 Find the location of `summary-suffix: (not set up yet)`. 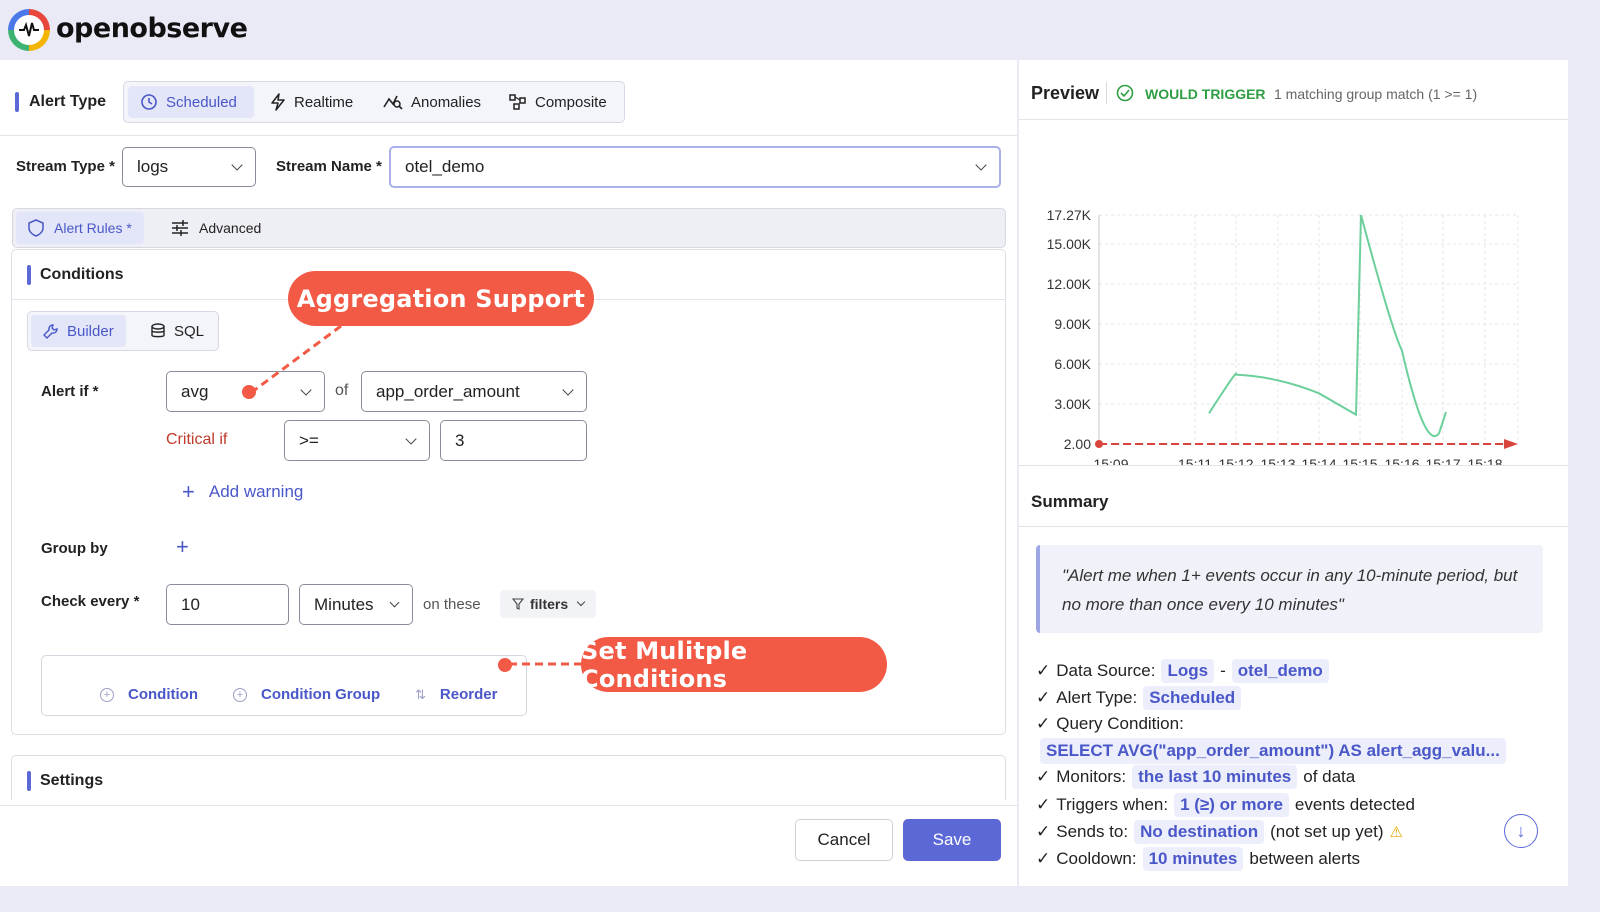

summary-suffix: (not set up yet) is located at coordinates (1327, 831).